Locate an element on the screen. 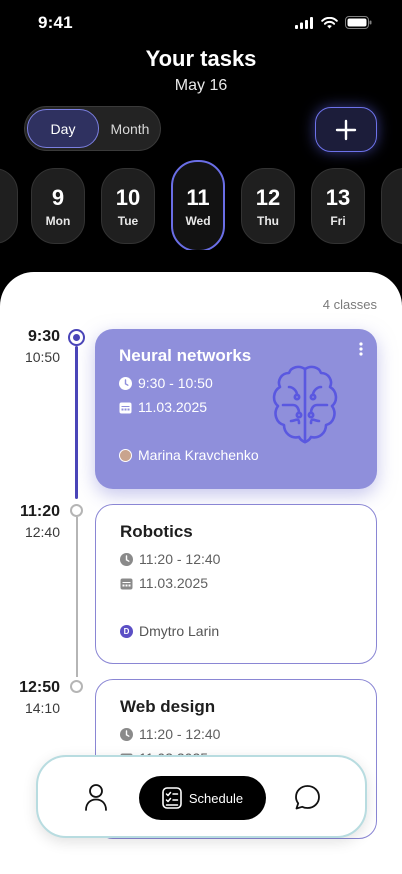 The image size is (402, 874). class-start-time: 9:30 is located at coordinates (43, 336).